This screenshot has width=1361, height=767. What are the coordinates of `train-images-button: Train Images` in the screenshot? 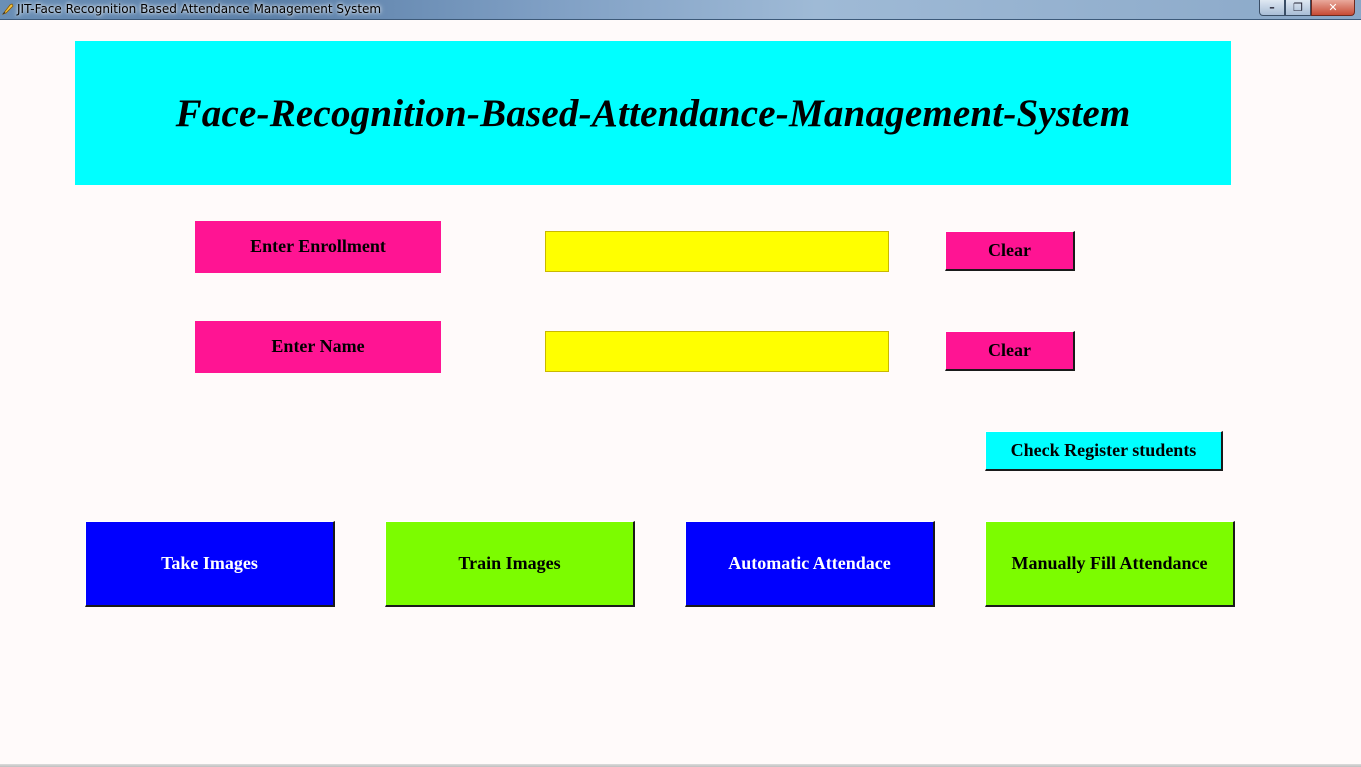 It's located at (510, 564).